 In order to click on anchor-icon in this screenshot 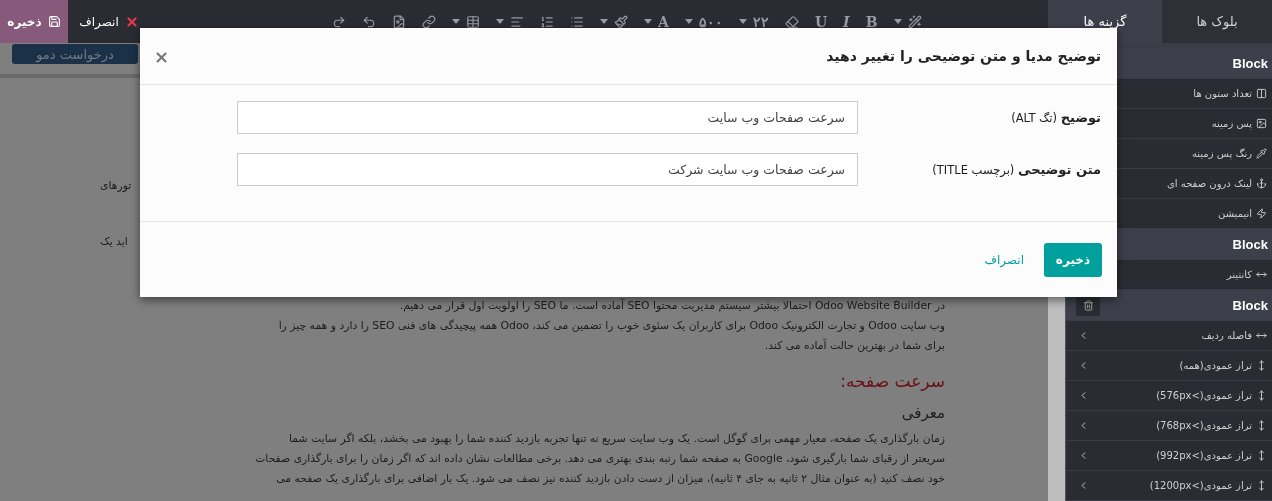, I will do `click(1261, 183)`.